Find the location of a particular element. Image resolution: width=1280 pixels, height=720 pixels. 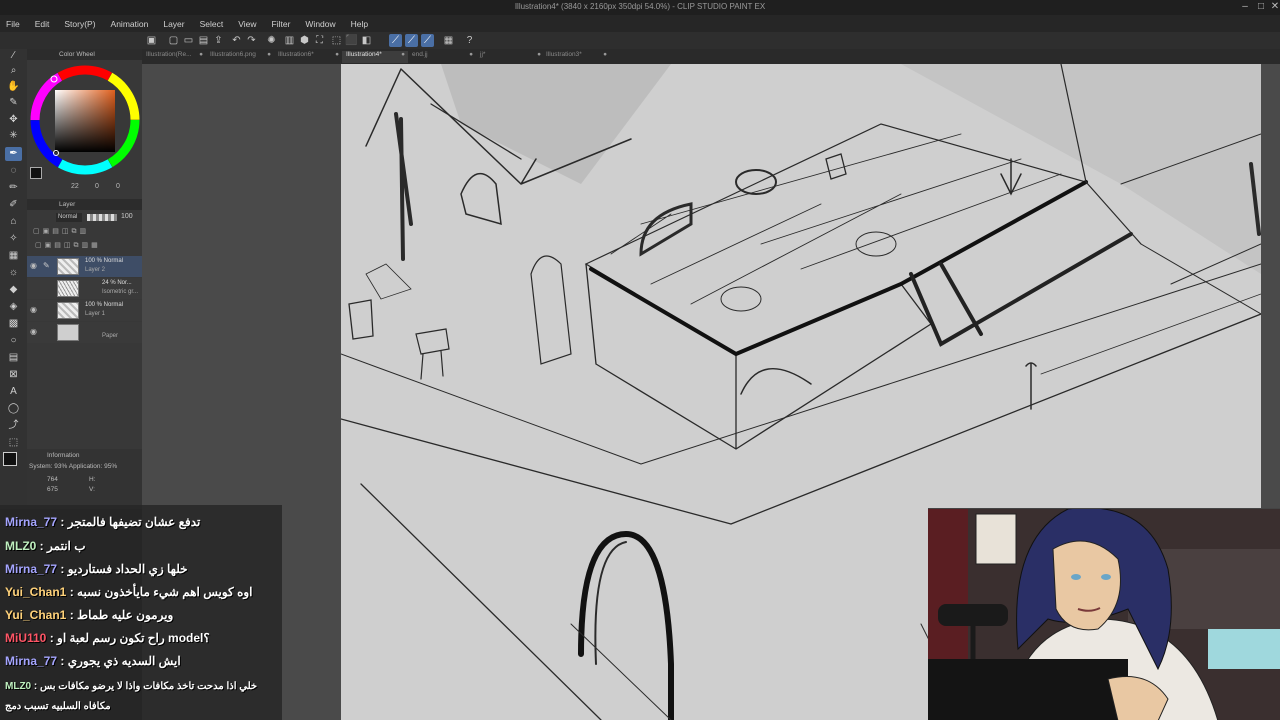

layer-row: ◉ Paper is located at coordinates (84, 332).